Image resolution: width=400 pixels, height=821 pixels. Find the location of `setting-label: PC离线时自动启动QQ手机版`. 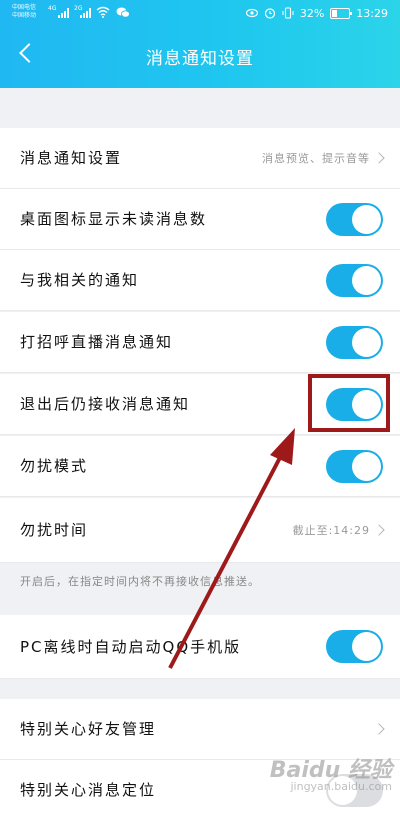

setting-label: PC离线时自动启动QQ手机版 is located at coordinates (131, 647).